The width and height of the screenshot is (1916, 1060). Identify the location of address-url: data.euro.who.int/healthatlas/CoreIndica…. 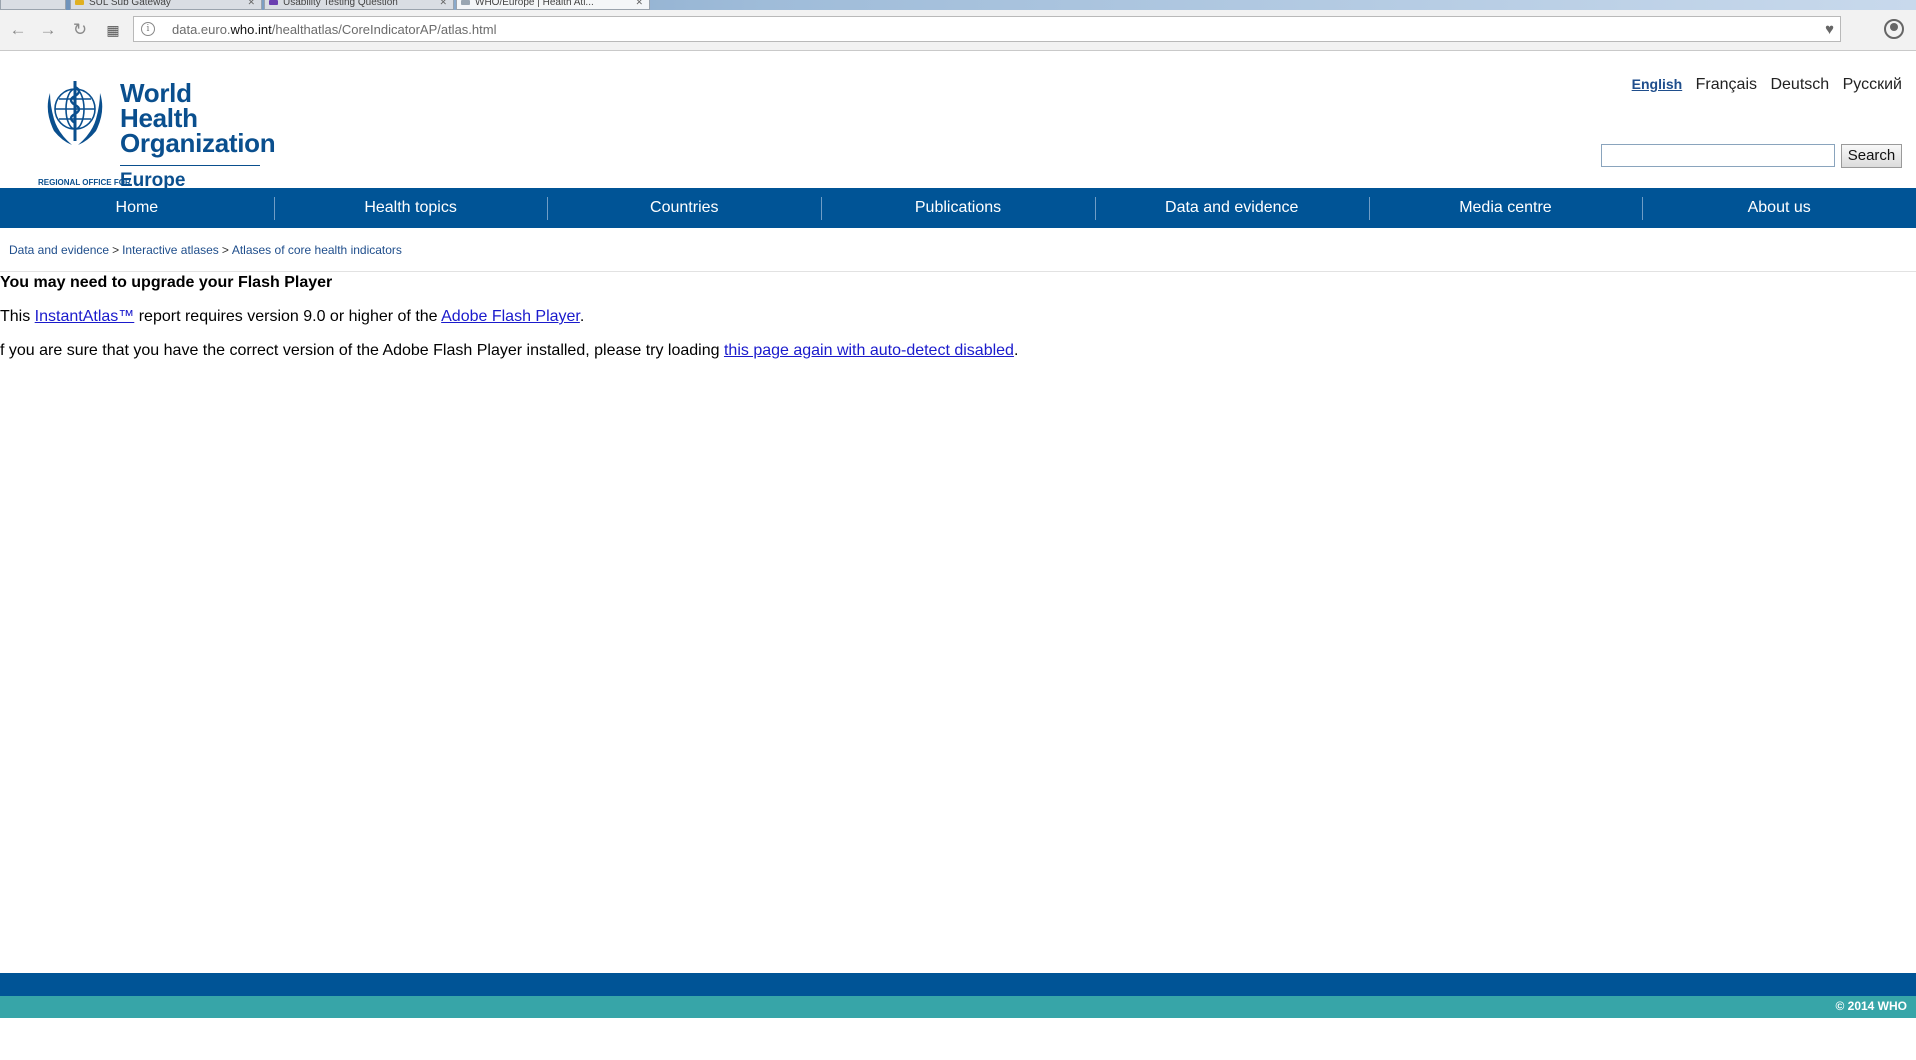
(334, 29).